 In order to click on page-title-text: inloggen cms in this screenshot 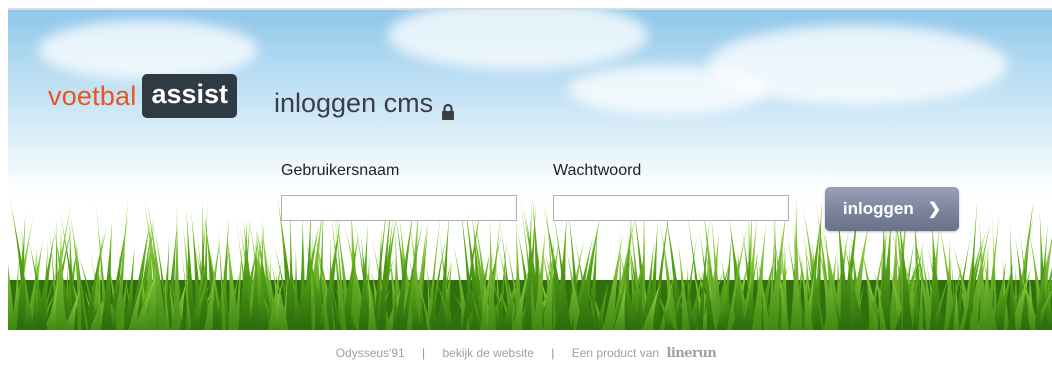, I will do `click(354, 103)`.